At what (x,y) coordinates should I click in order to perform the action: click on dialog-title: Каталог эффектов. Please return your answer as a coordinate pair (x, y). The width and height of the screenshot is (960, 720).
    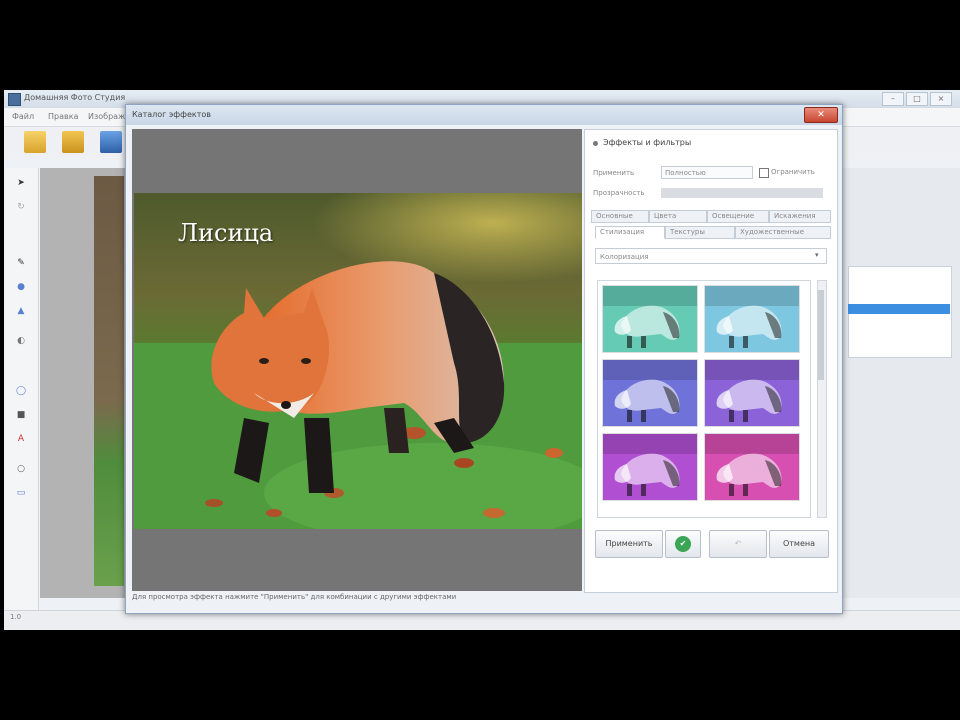
    Looking at the image, I should click on (171, 114).